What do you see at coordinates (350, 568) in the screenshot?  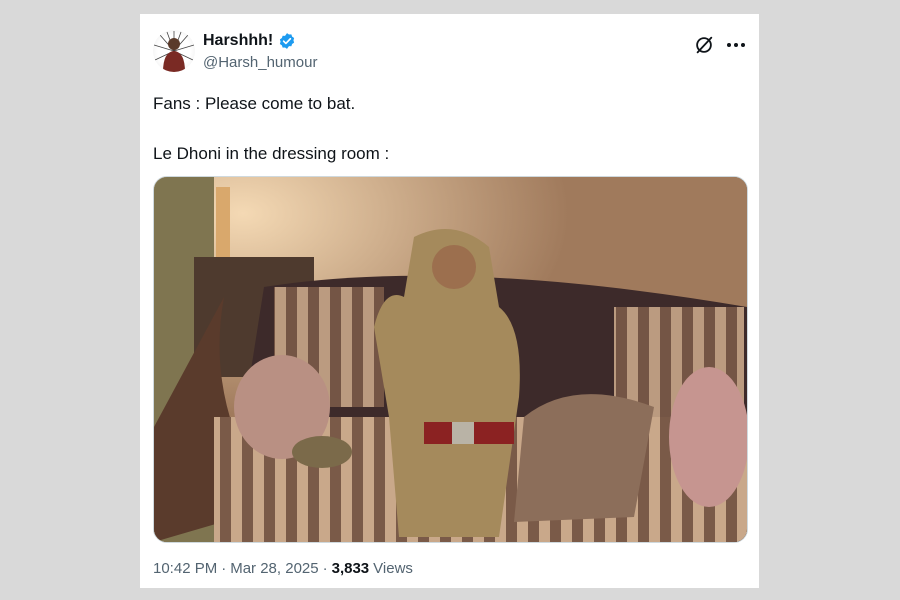 I see `views-count: 3,833` at bounding box center [350, 568].